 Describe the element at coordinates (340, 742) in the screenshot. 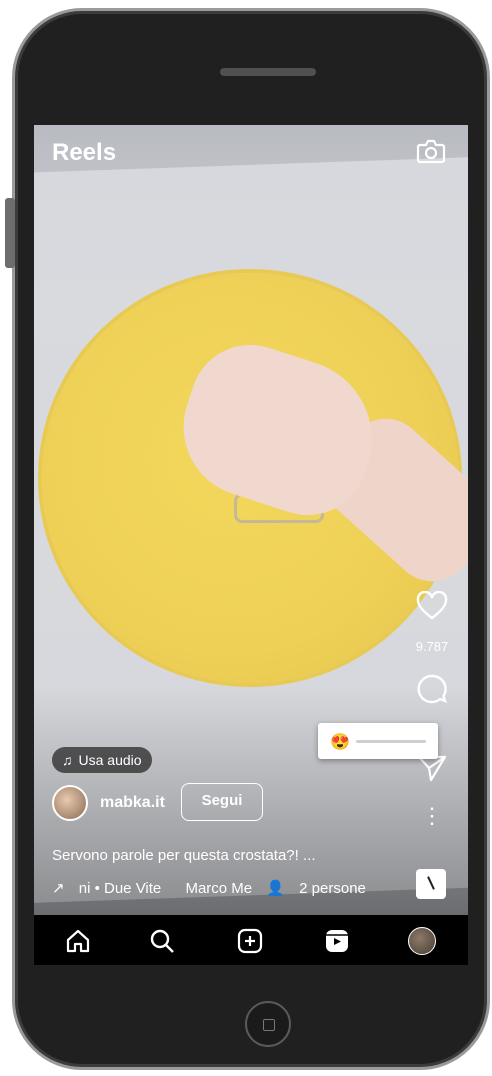

I see `heart-eyes-emoji: 😍` at that location.